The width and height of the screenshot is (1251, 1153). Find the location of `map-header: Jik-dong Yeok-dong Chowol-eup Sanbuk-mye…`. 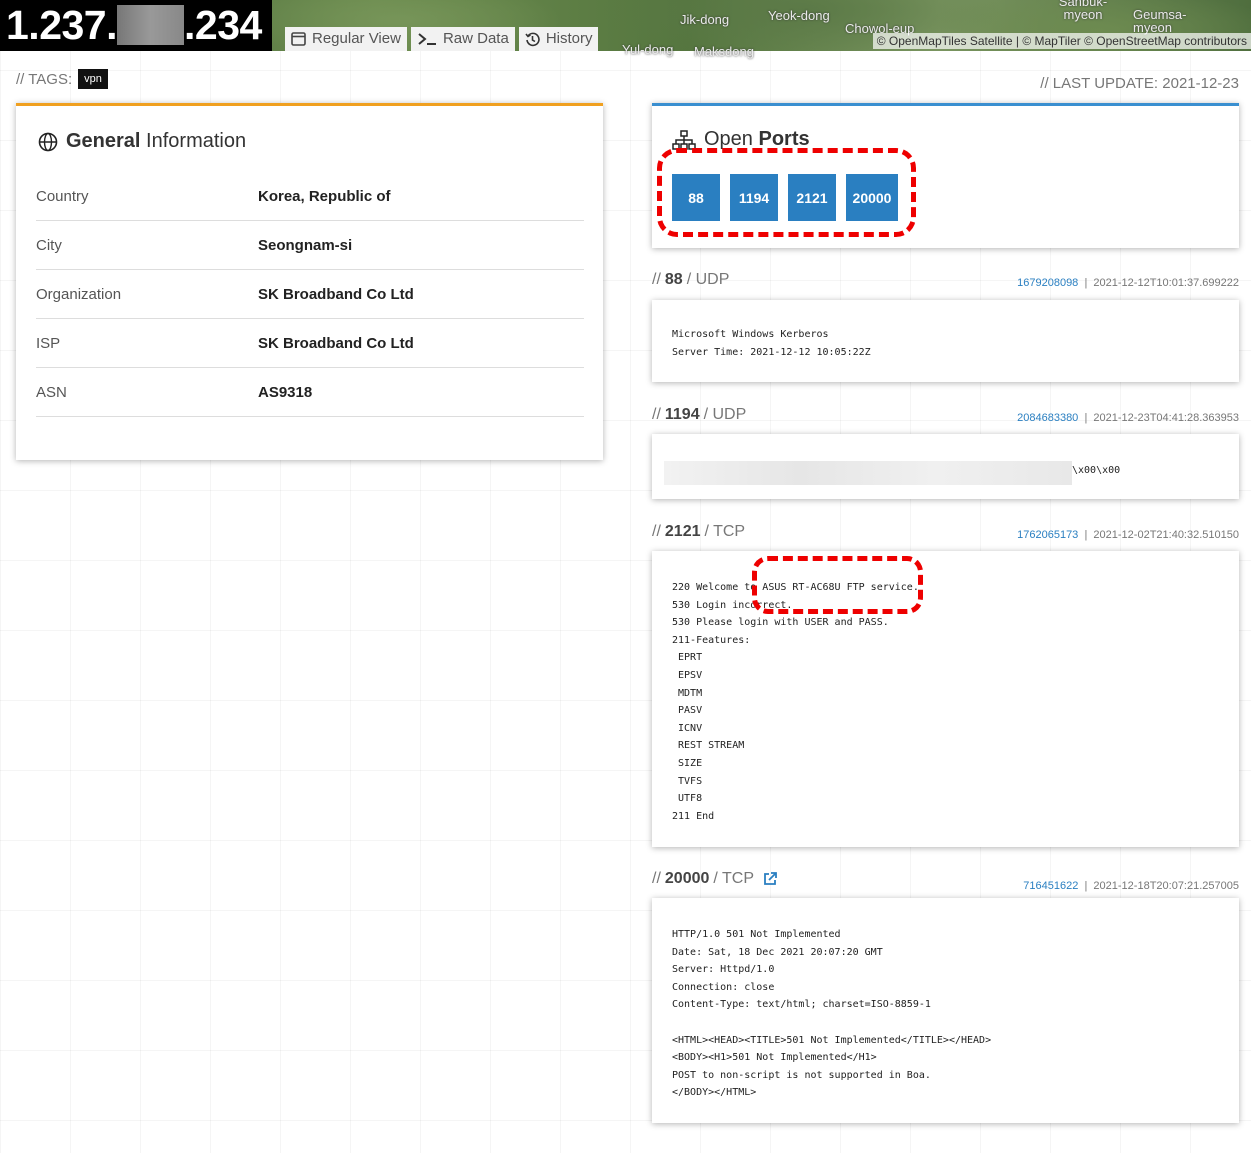

map-header: Jik-dong Yeok-dong Chowol-eup Sanbuk-mye… is located at coordinates (625, 29).